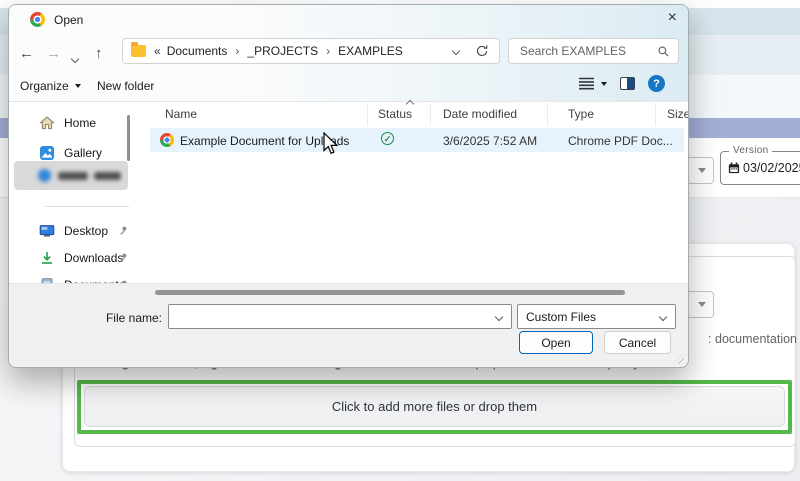 The width and height of the screenshot is (800, 481). I want to click on organize-button: Organize, so click(50, 86).